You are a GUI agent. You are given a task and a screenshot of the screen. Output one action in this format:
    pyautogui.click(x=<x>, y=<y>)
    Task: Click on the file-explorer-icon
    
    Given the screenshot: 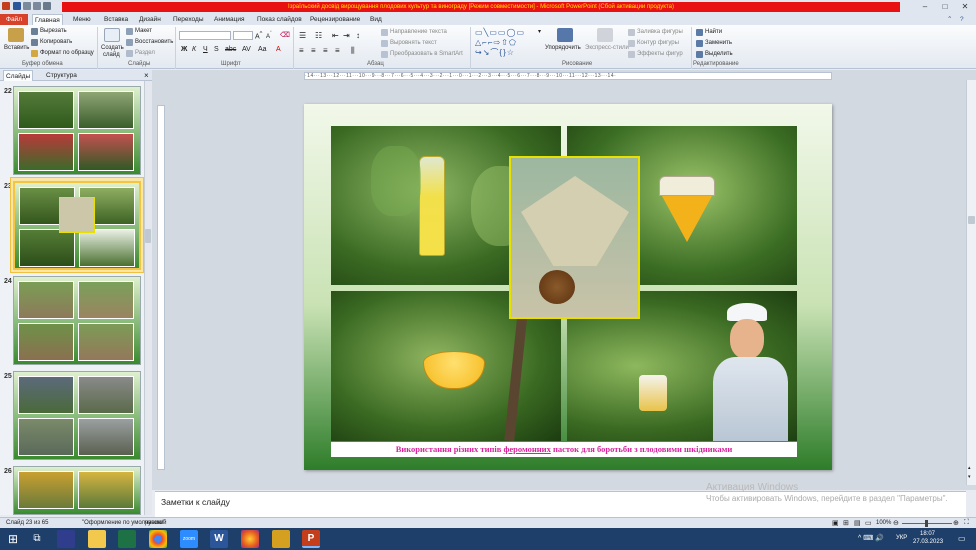 What is the action you would take?
    pyautogui.click(x=97, y=539)
    